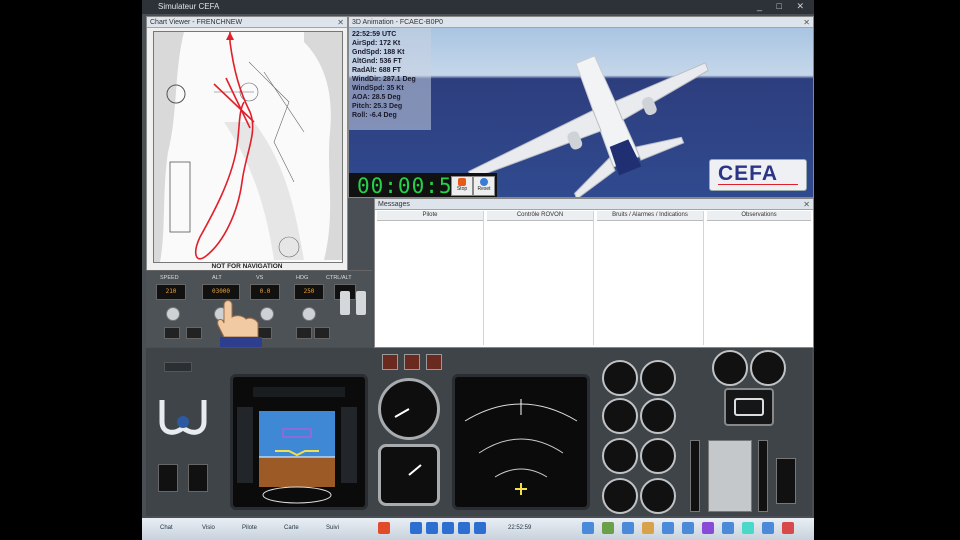 The image size is (960, 540). I want to click on control-yoke-icon, so click(183, 417).